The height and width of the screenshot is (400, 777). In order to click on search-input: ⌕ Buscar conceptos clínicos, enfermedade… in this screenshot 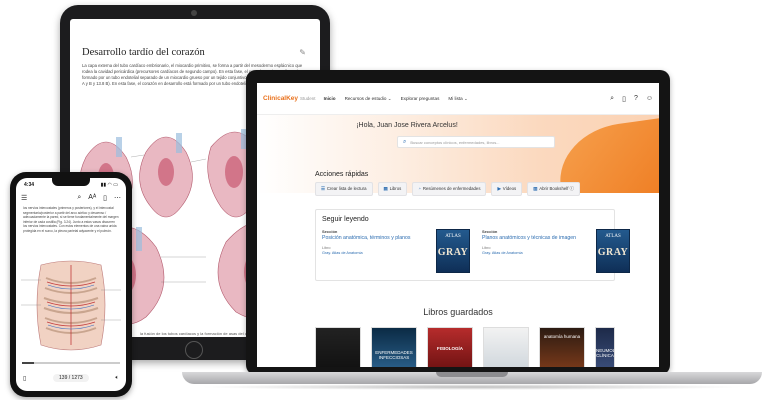, I will do `click(476, 142)`.